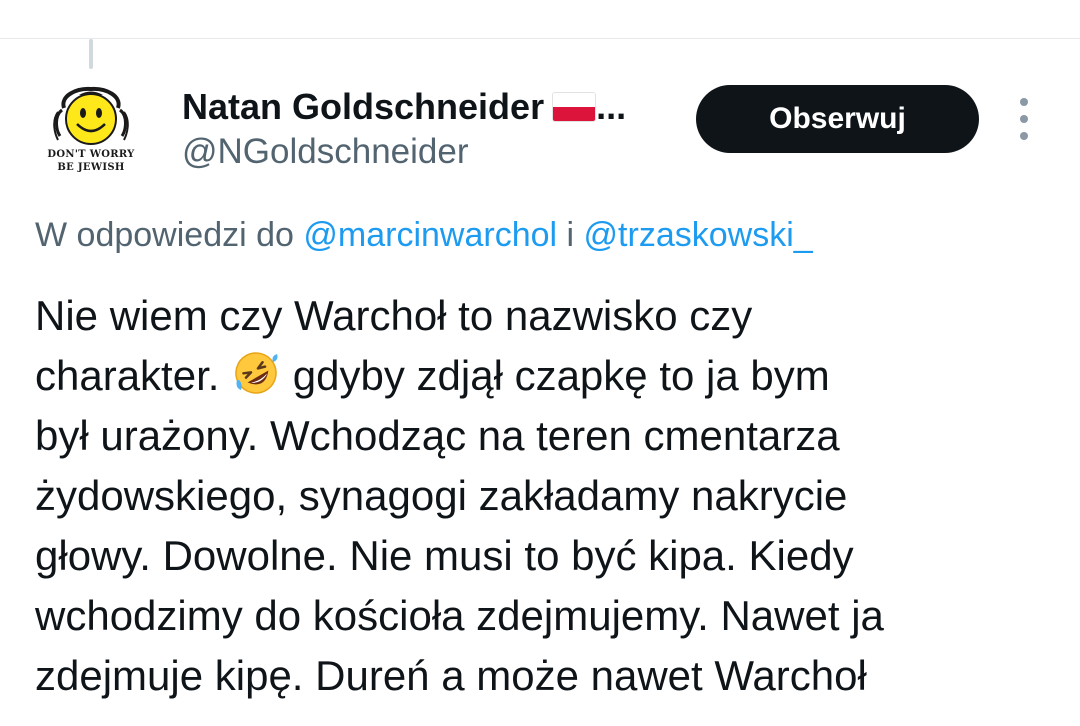 This screenshot has height=726, width=1080. I want to click on author-handle: @NGoldschneider, so click(325, 152).